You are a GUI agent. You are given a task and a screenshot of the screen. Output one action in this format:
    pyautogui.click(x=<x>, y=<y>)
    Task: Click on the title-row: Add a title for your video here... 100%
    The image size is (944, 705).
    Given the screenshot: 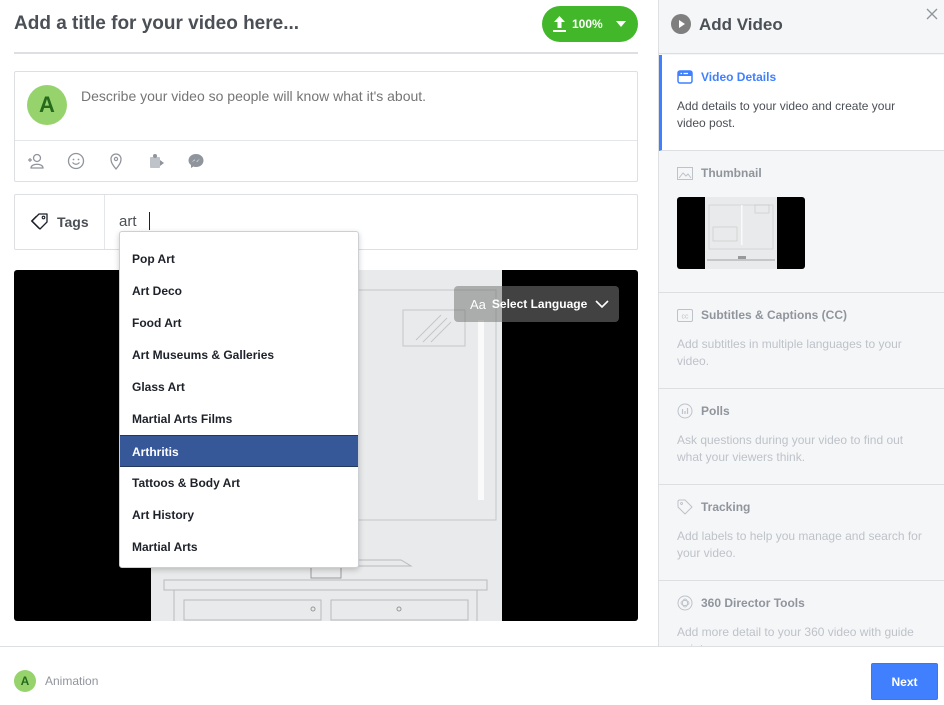 What is the action you would take?
    pyautogui.click(x=326, y=27)
    